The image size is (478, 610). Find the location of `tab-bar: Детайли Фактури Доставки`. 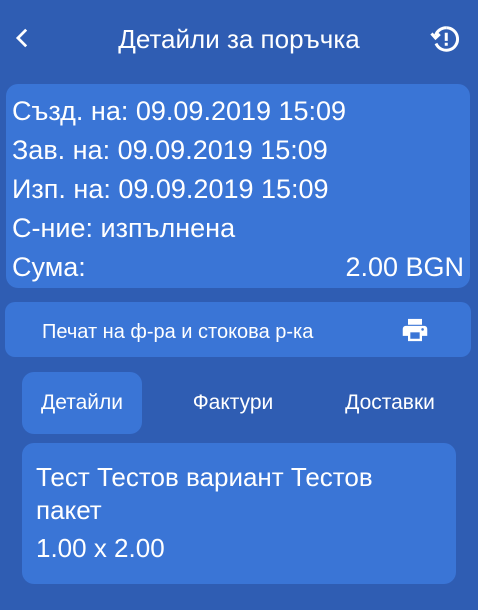

tab-bar: Детайли Фактури Доставки is located at coordinates (242, 403).